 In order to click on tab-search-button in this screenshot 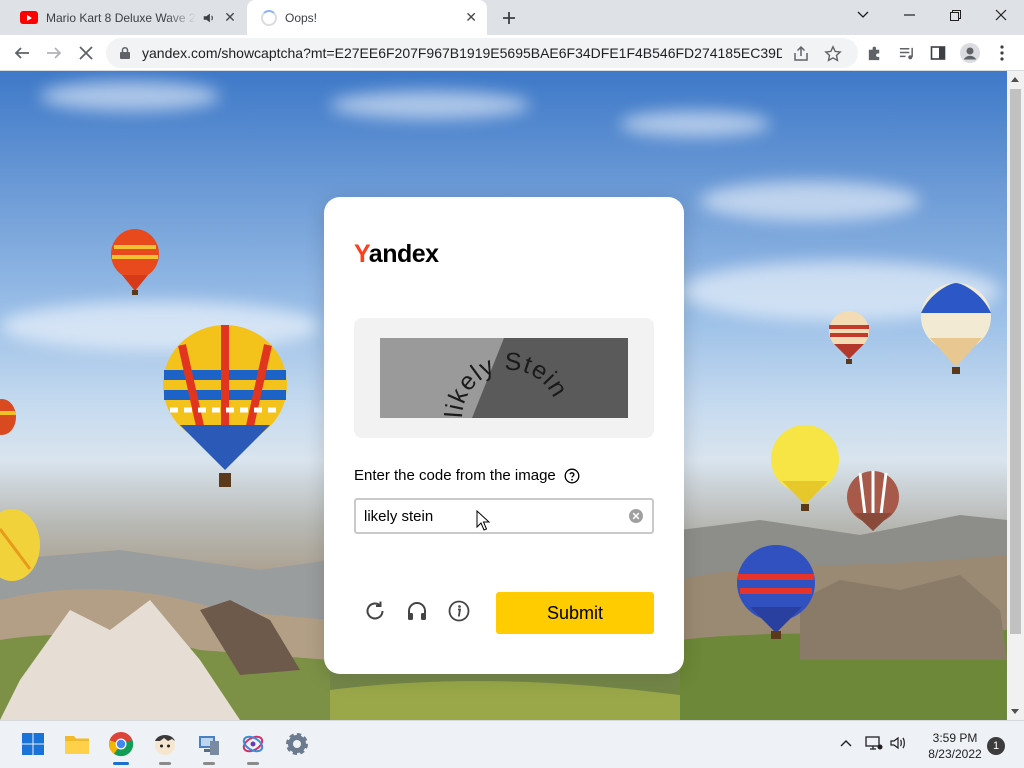, I will do `click(863, 15)`.